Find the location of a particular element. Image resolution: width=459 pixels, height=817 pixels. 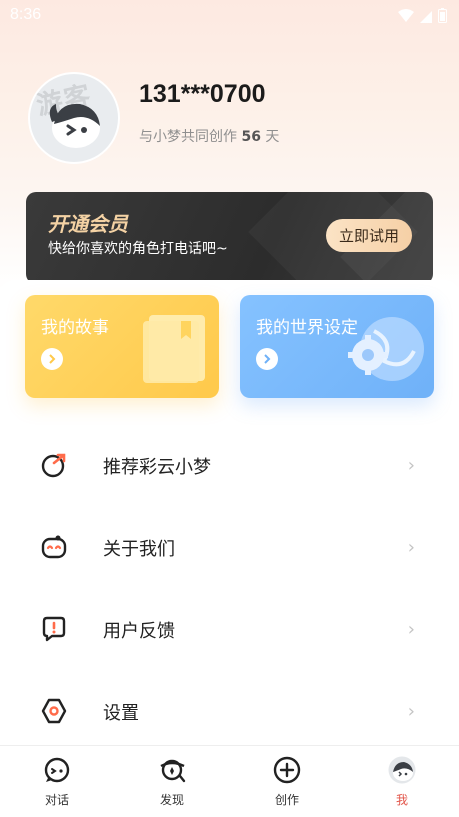

tab-me: 我 is located at coordinates (402, 781).